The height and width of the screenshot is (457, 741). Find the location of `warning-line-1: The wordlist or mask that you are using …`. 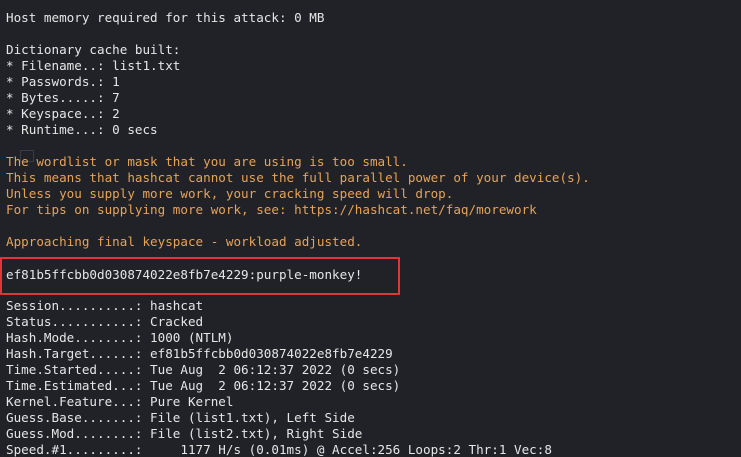

warning-line-1: The wordlist or mask that you are using … is located at coordinates (207, 161).